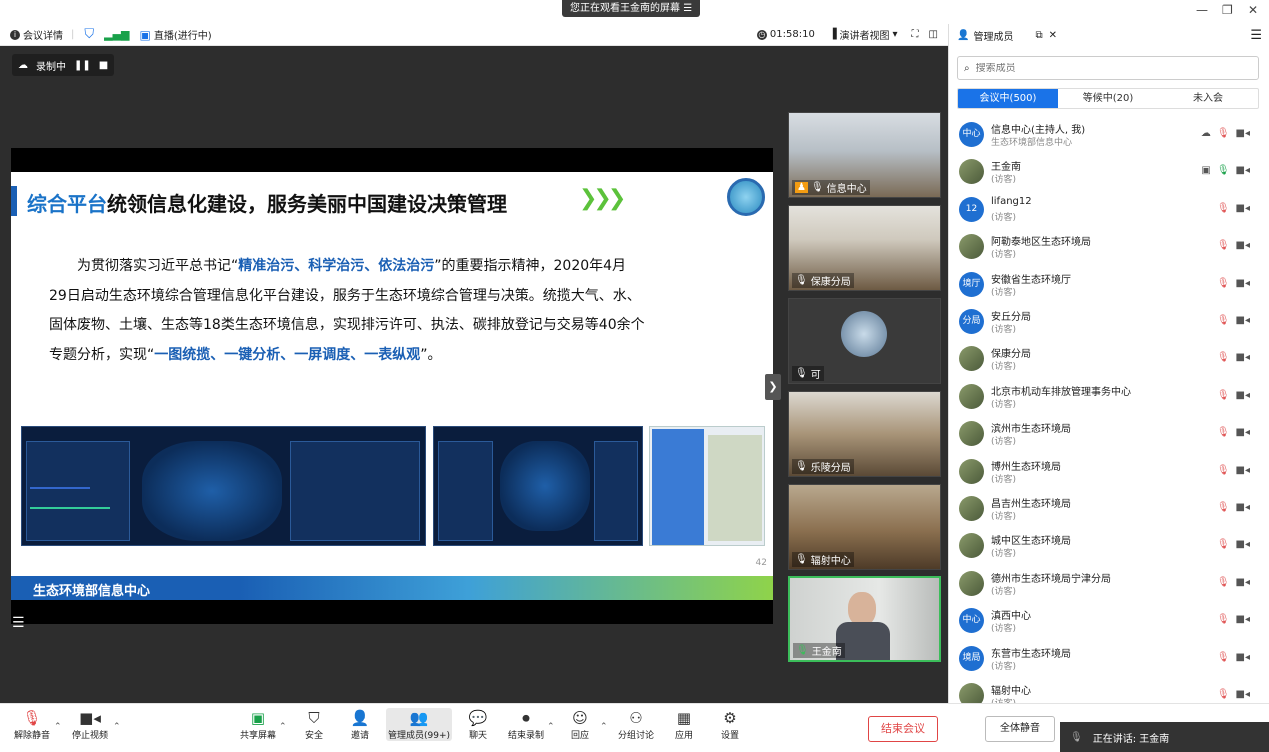 This screenshot has width=1269, height=752. I want to click on member-search-input, so click(1105, 68).